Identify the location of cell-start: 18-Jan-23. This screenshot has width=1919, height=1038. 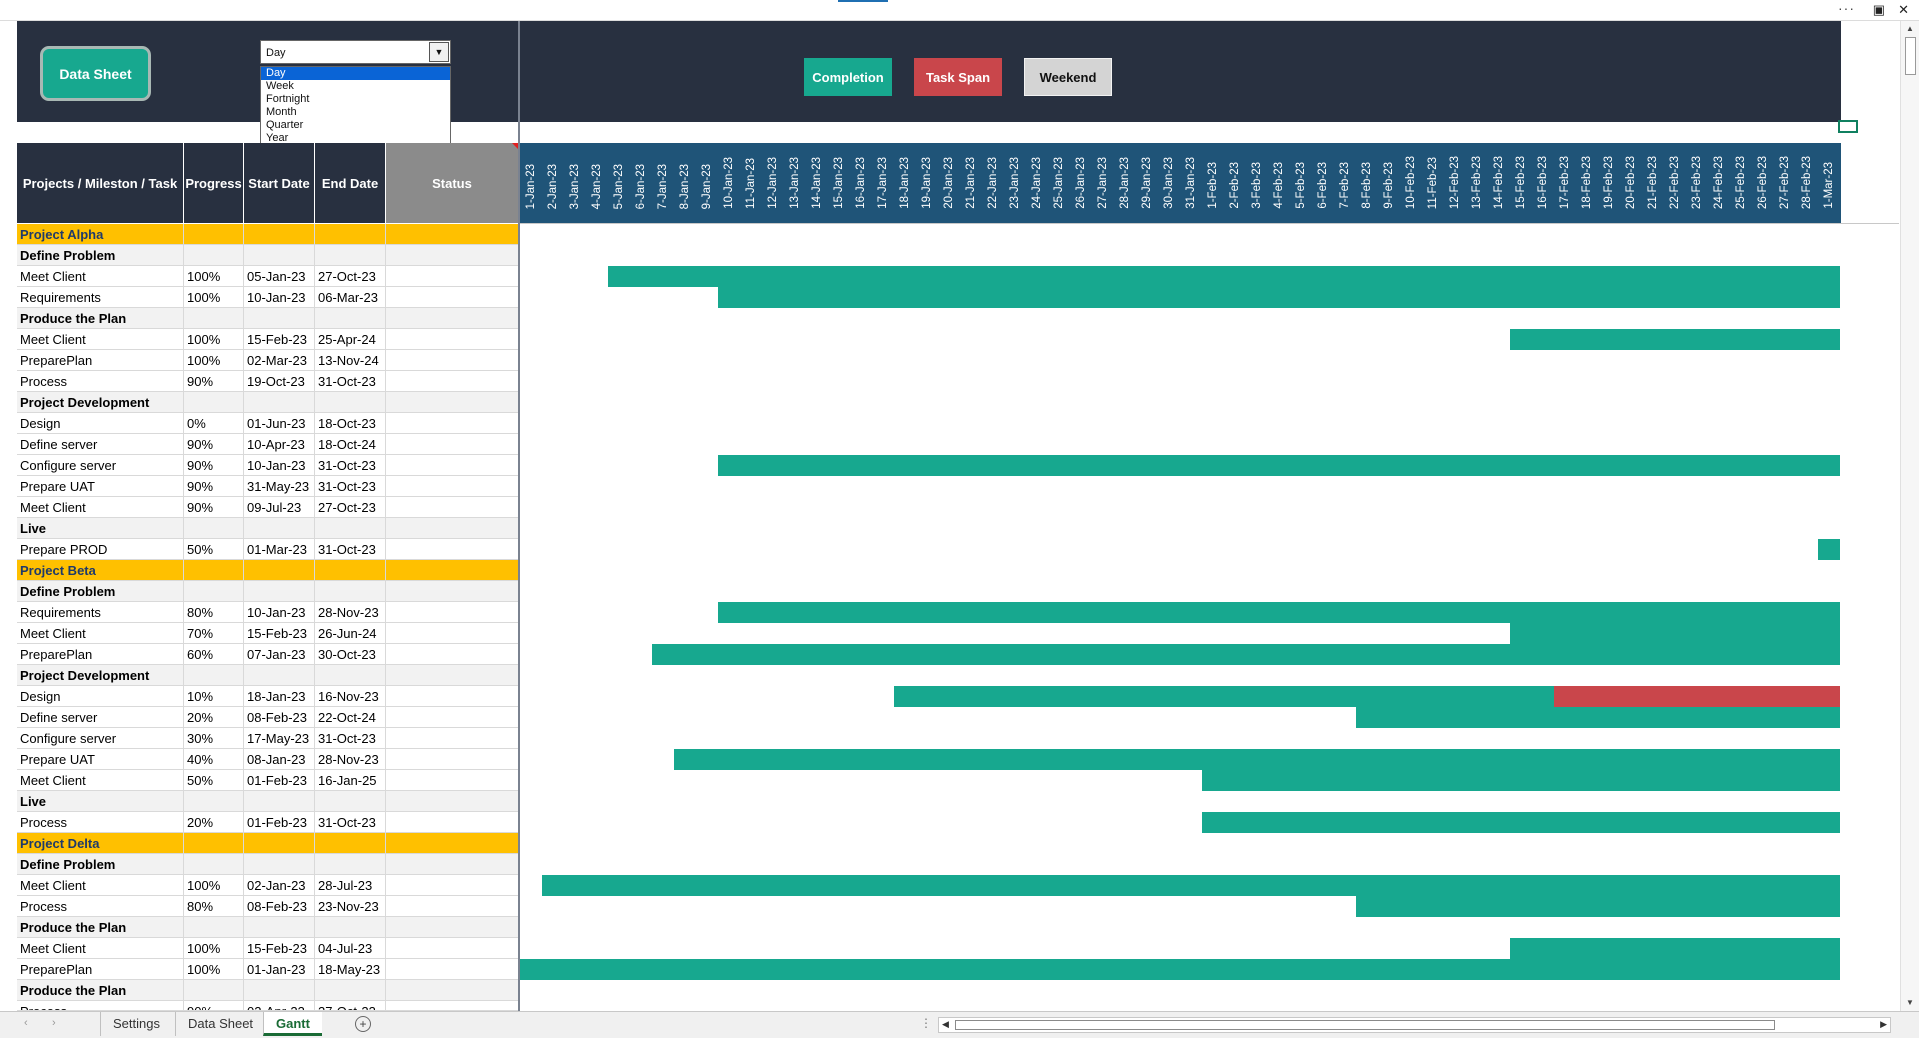
(279, 696).